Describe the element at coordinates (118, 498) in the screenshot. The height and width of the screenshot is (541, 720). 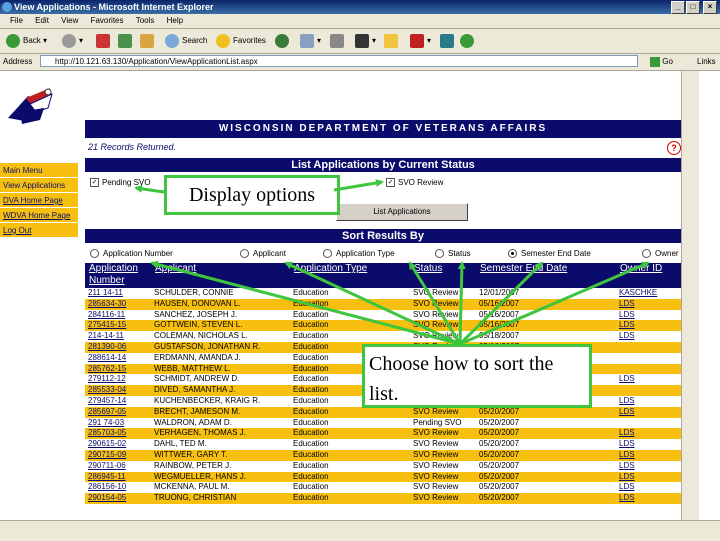
I see `cell-application-number: 290154-05` at that location.